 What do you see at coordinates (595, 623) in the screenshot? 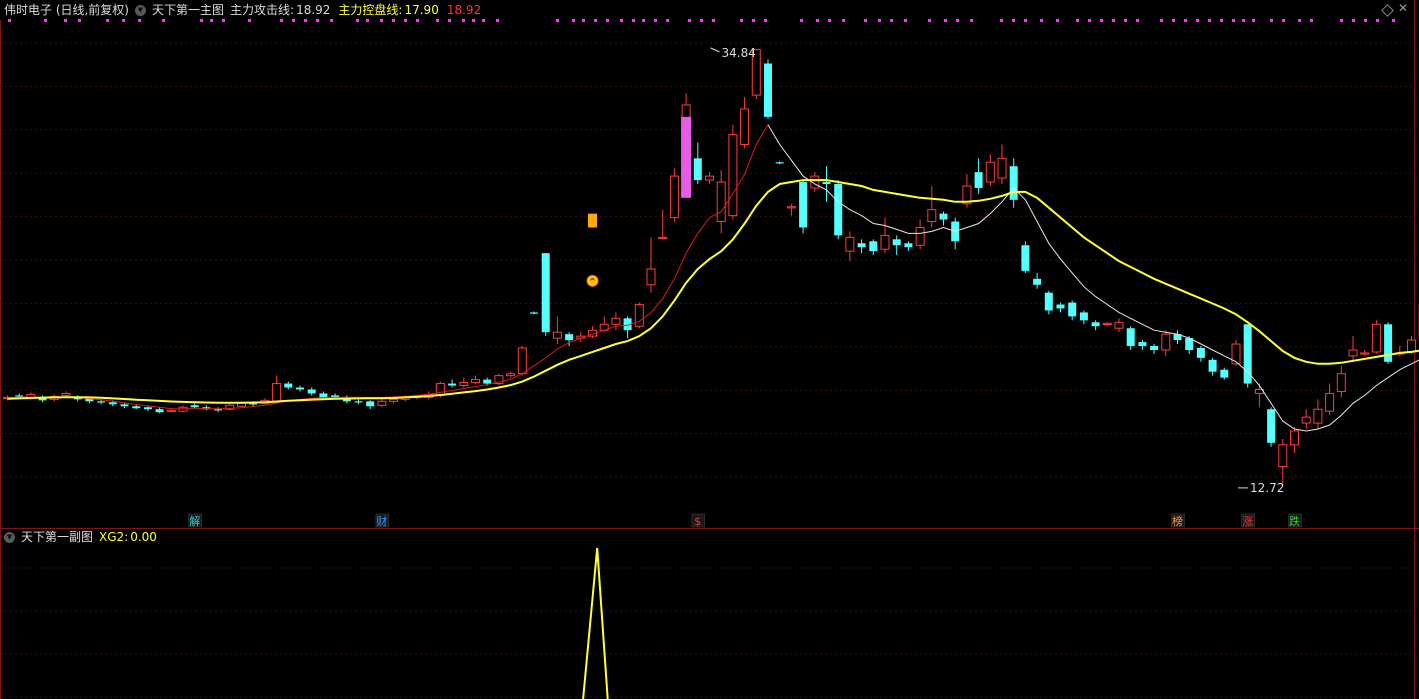
I see `sub-chart-series` at bounding box center [595, 623].